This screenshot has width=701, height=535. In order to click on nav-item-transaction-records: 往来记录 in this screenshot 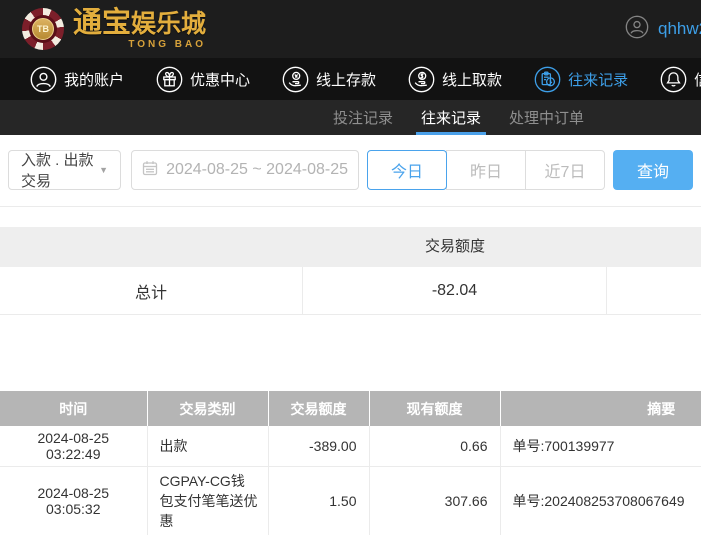, I will do `click(581, 79)`.